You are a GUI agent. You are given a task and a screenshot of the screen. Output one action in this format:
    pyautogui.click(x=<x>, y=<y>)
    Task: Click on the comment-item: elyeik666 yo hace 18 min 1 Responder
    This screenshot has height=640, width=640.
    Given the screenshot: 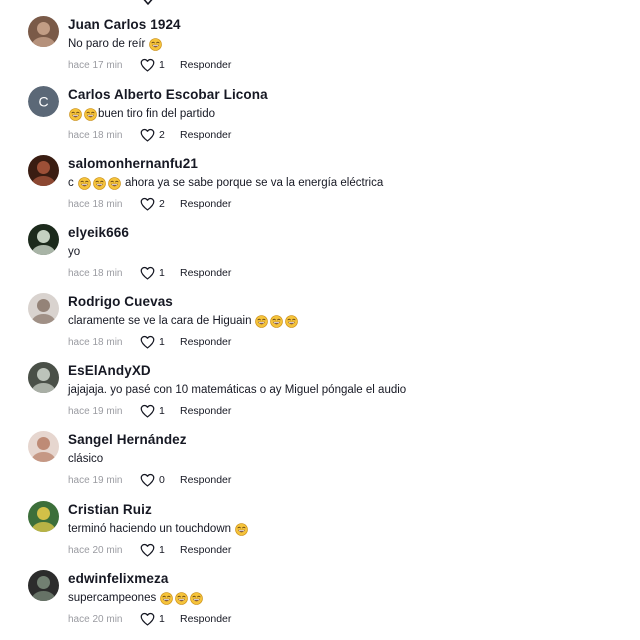 What is the action you would take?
    pyautogui.click(x=320, y=258)
    